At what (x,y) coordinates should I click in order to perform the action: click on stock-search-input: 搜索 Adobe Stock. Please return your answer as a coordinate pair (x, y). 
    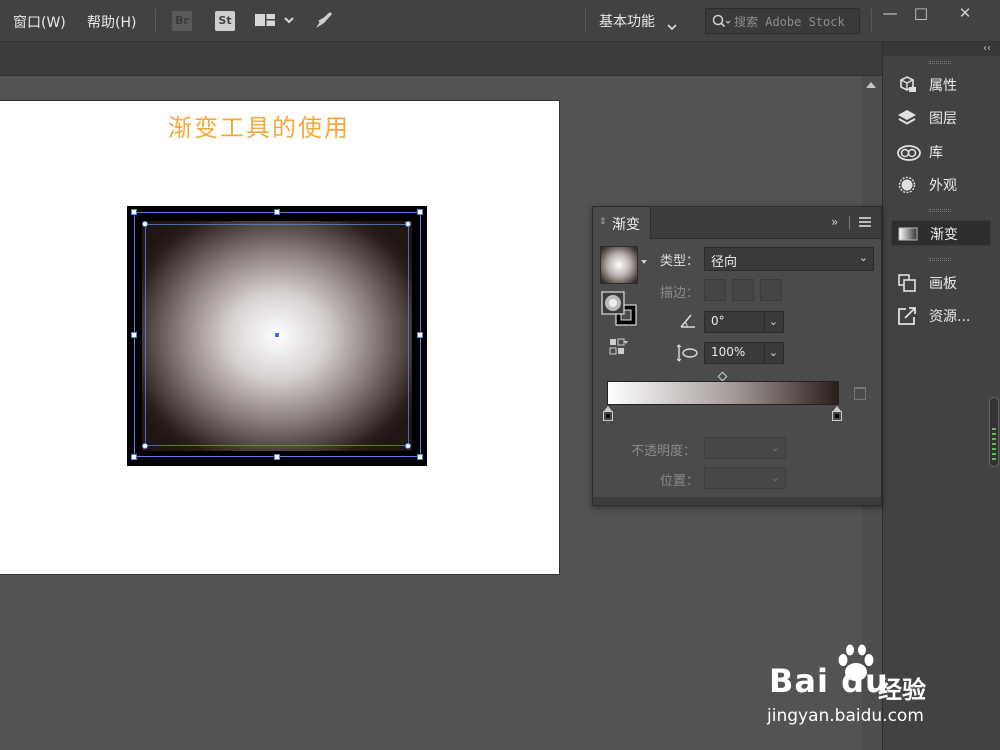
    Looking at the image, I should click on (782, 21).